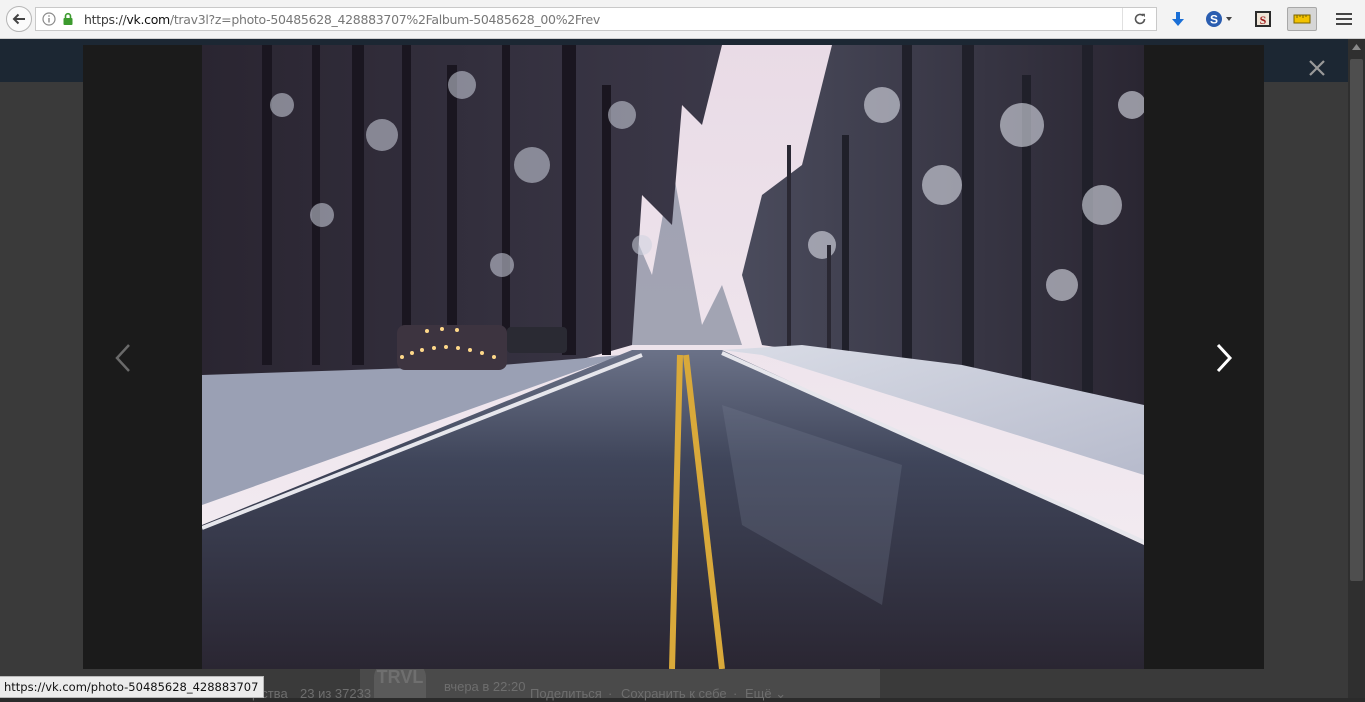 The width and height of the screenshot is (1365, 702). I want to click on s-extension-icon: S, so click(1219, 19).